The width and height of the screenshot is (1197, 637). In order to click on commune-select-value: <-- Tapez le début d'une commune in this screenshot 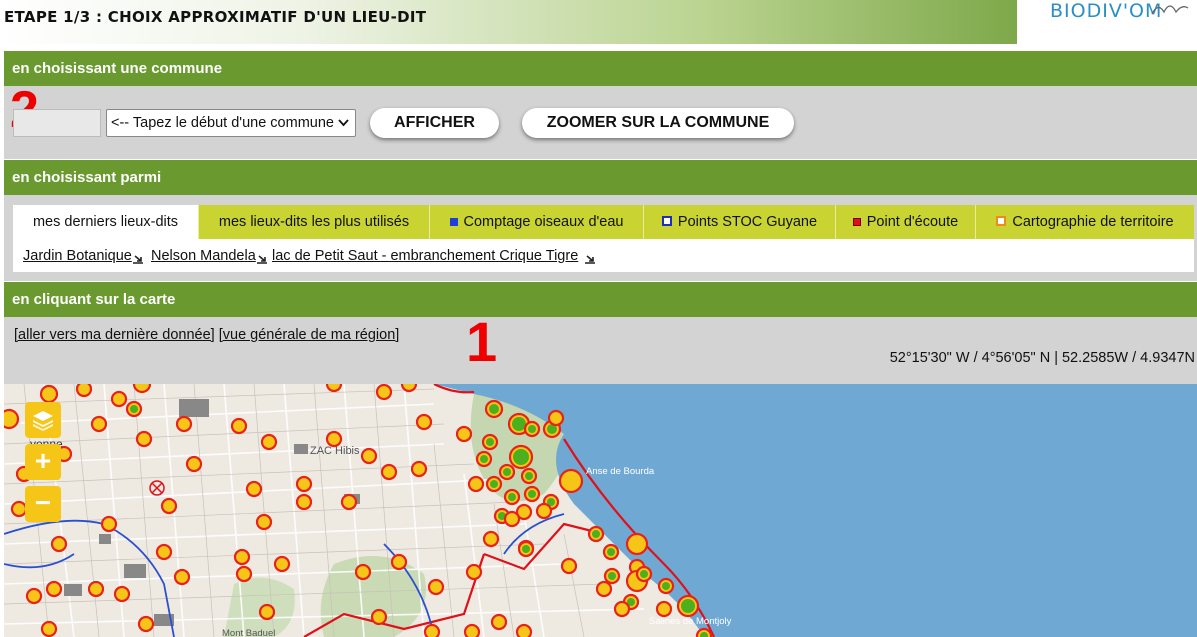, I will do `click(222, 123)`.